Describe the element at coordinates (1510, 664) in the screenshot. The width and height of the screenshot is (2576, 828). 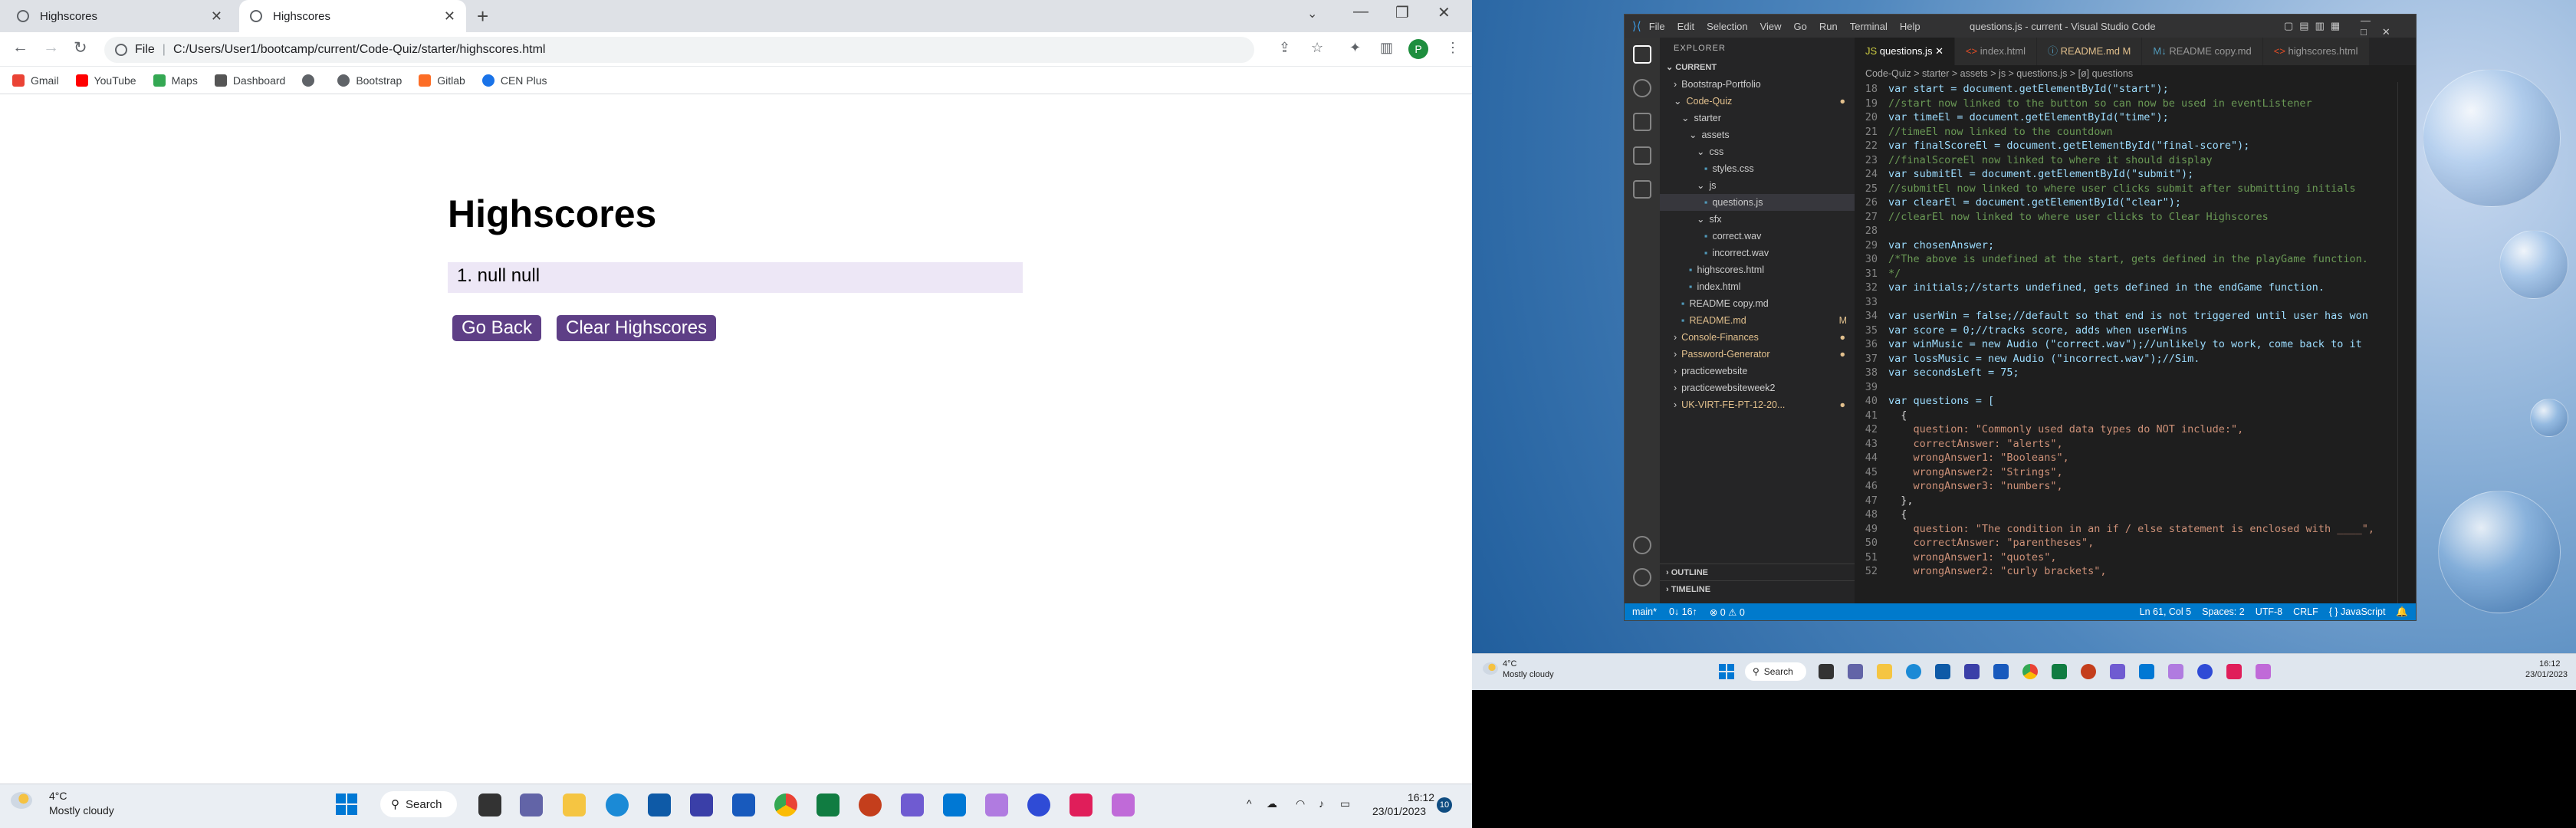
I see `weather-temp: 4°C` at that location.